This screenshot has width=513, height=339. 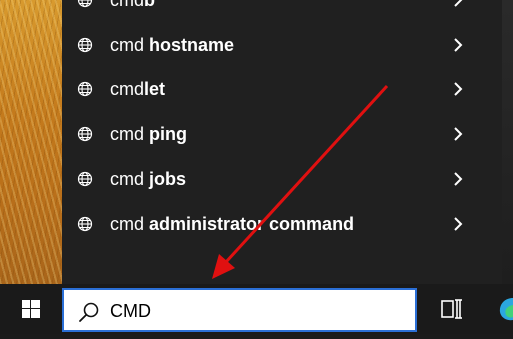 I want to click on suggestion-completion: jobs, so click(x=168, y=179).